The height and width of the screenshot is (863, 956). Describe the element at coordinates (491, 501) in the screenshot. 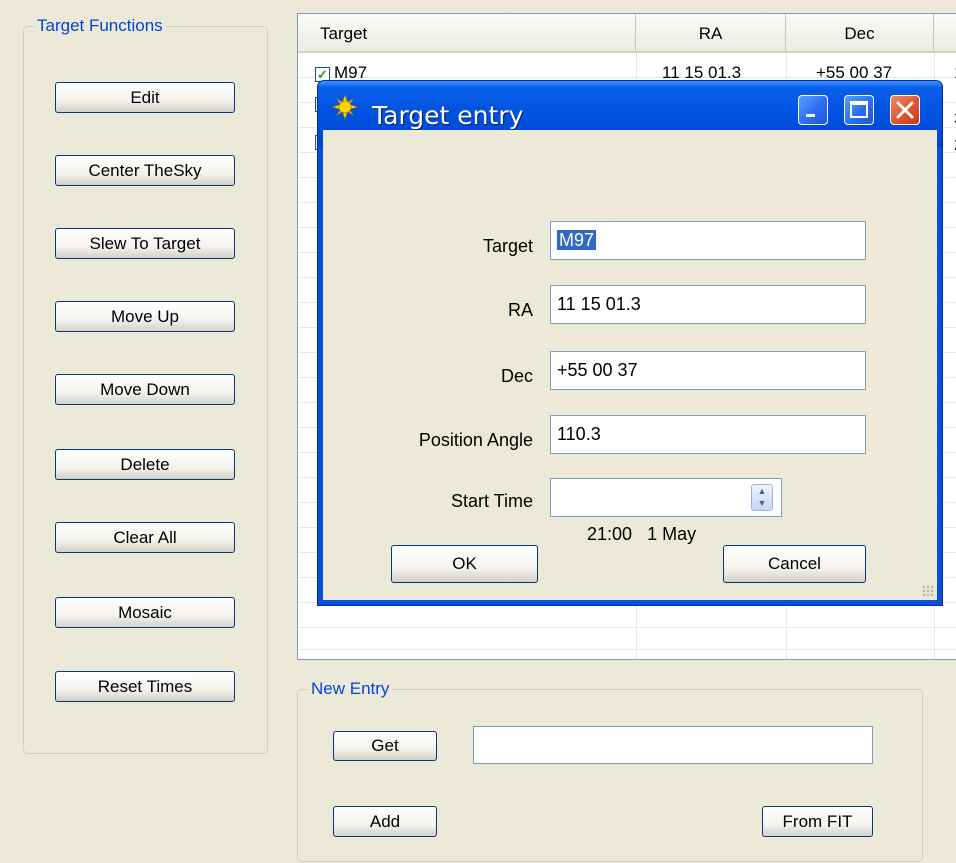

I see `start-time-label: Start Time` at that location.